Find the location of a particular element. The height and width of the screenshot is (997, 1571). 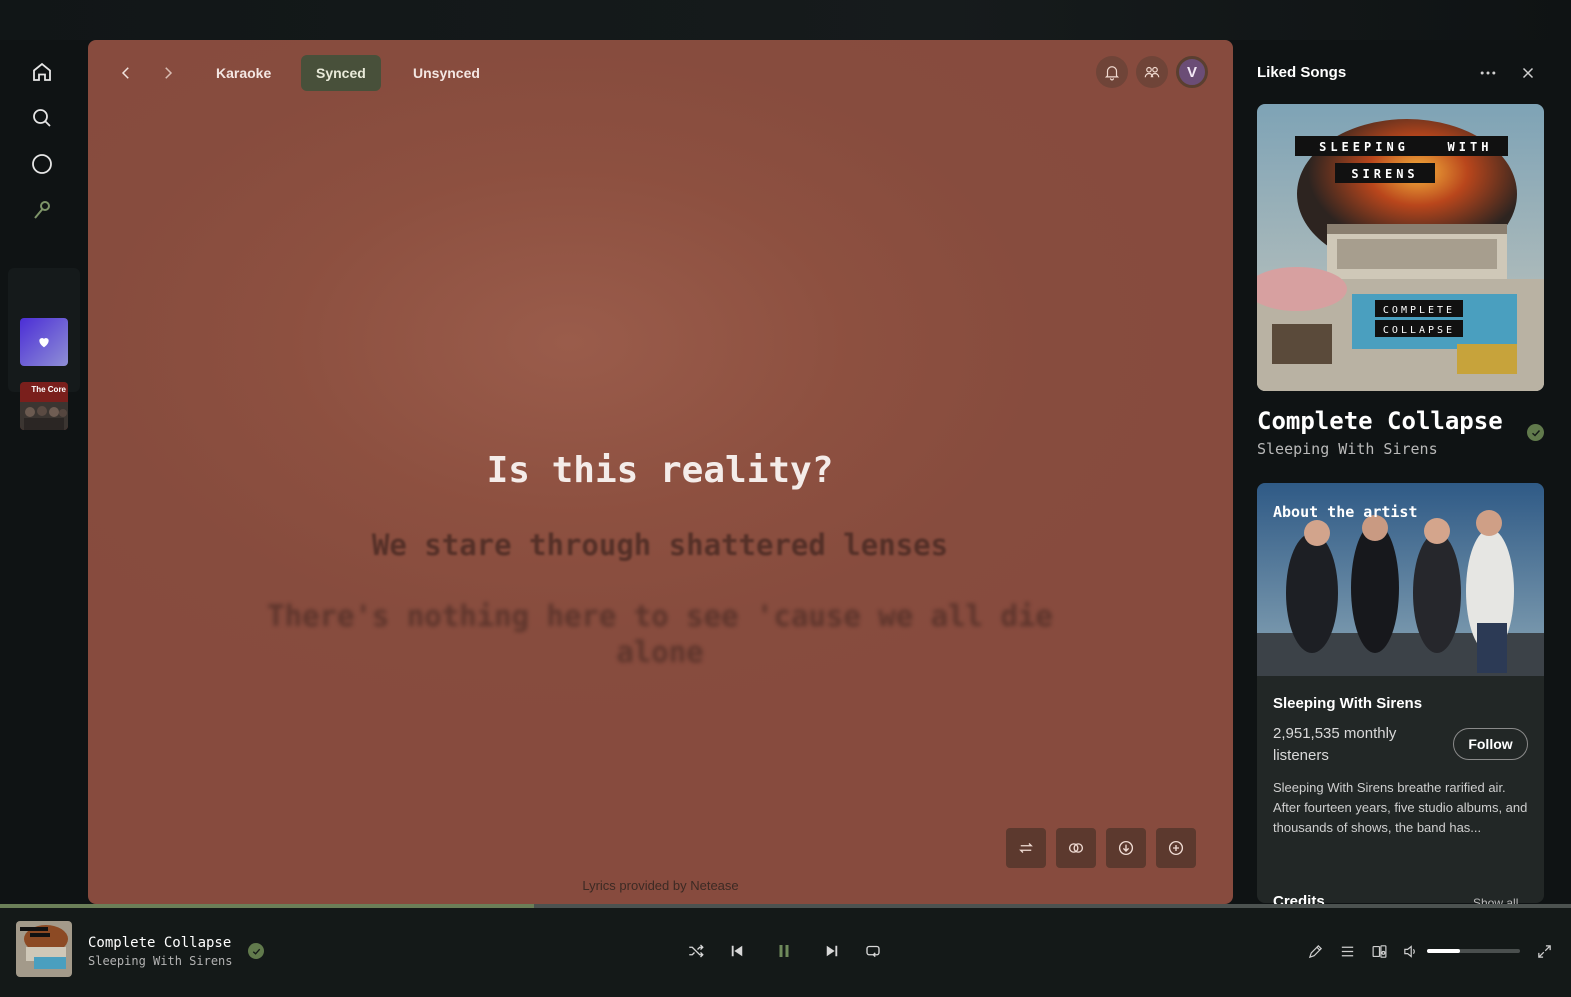

compare-button is located at coordinates (1076, 848).